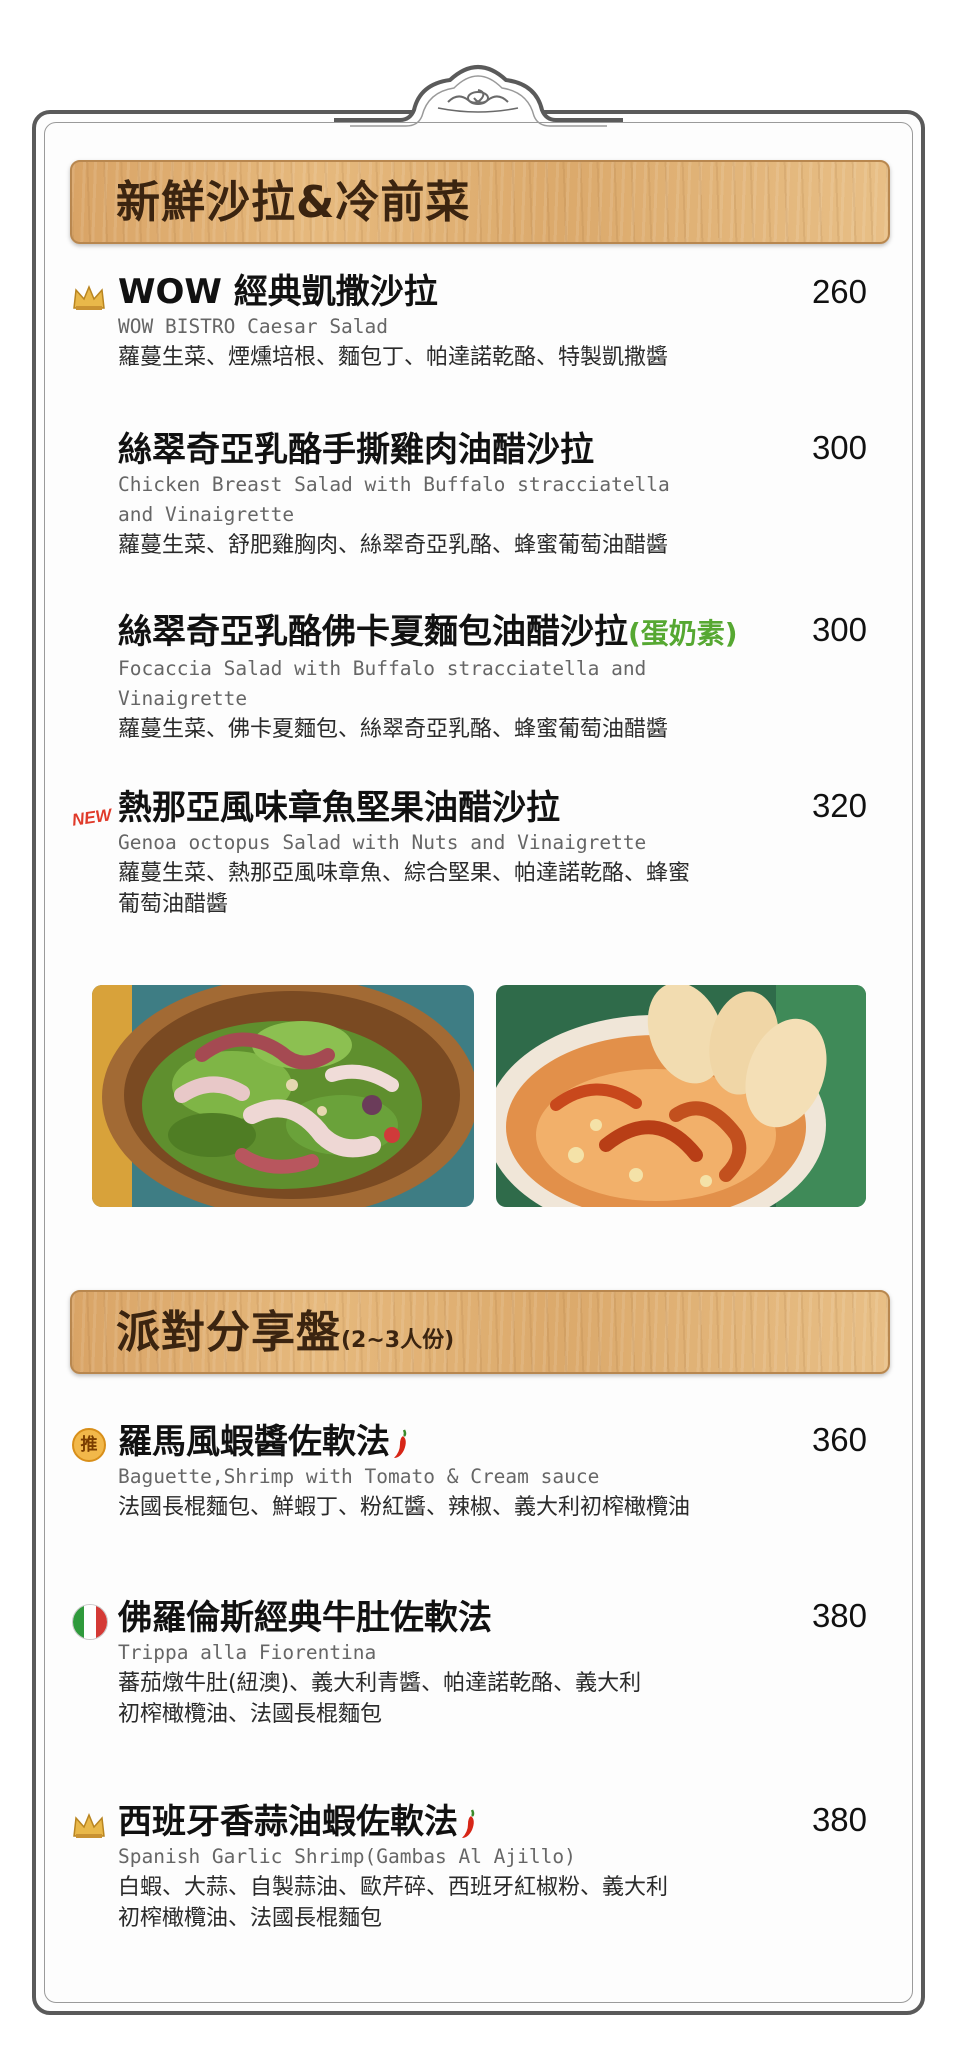 The height and width of the screenshot is (2048, 957). I want to click on item-name: 羅馬風蝦醬佐軟法, so click(493, 1442).